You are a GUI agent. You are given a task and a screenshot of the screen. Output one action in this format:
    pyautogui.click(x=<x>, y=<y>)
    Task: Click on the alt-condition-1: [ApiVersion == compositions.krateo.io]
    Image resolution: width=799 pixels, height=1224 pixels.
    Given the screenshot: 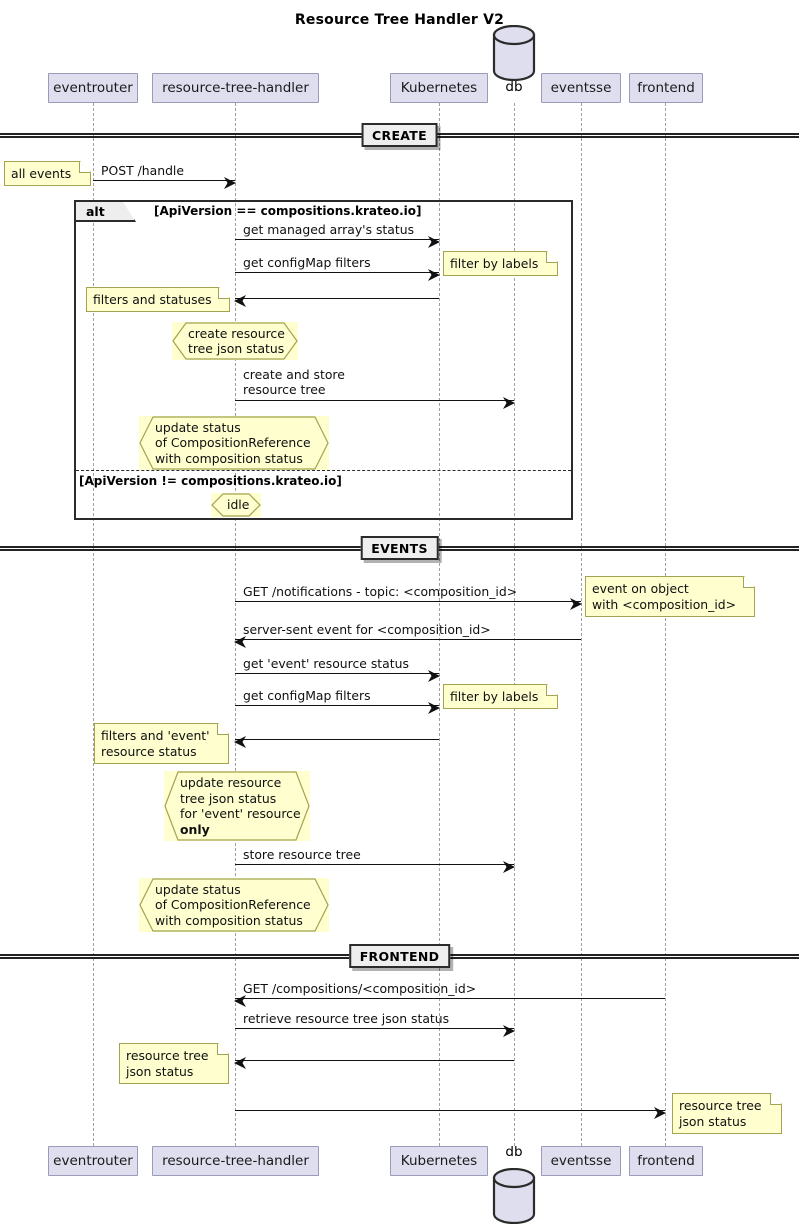 What is the action you would take?
    pyautogui.click(x=288, y=211)
    